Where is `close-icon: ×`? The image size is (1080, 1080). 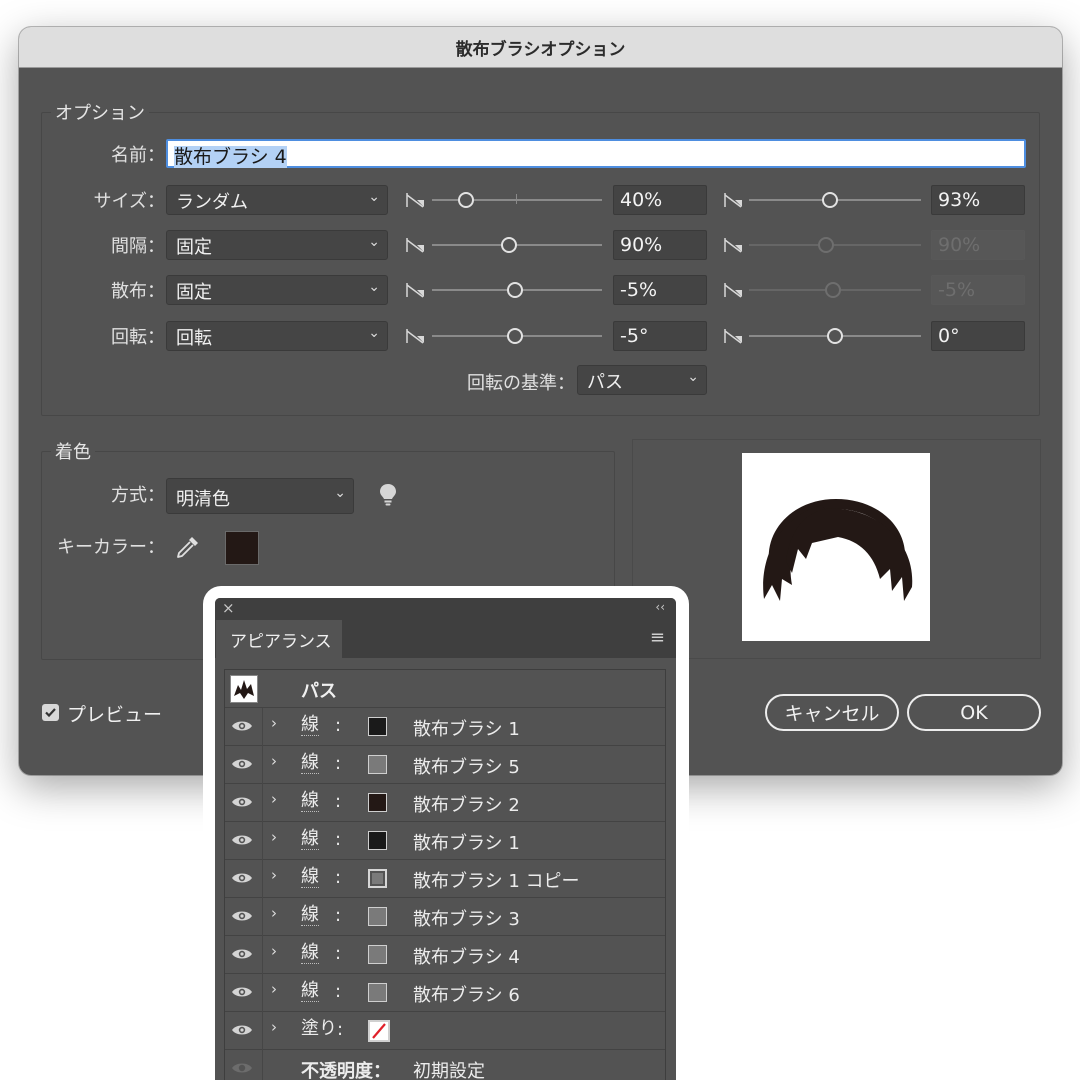
close-icon: × is located at coordinates (228, 608).